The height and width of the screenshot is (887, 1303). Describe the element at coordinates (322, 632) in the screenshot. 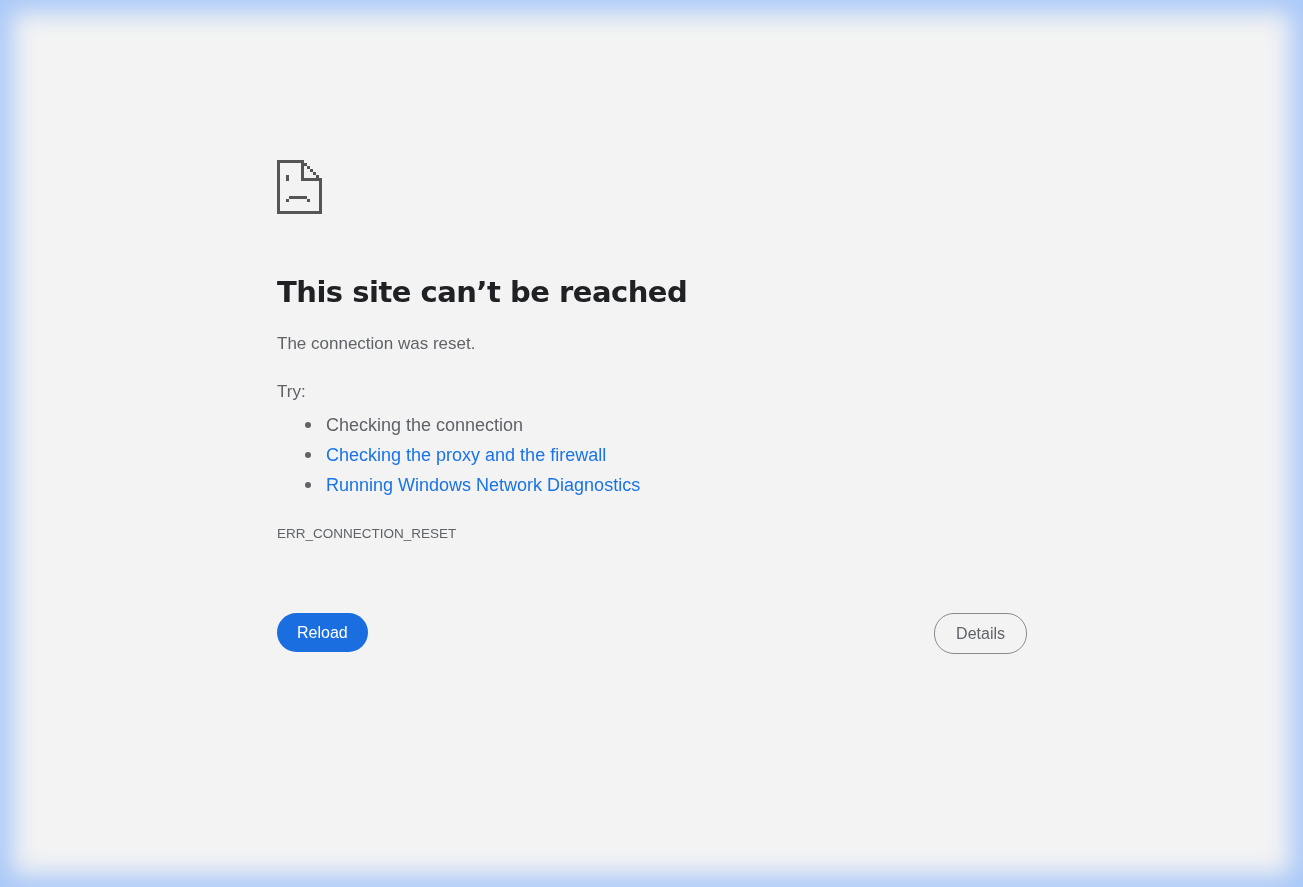

I see `reload-button: Reload` at that location.